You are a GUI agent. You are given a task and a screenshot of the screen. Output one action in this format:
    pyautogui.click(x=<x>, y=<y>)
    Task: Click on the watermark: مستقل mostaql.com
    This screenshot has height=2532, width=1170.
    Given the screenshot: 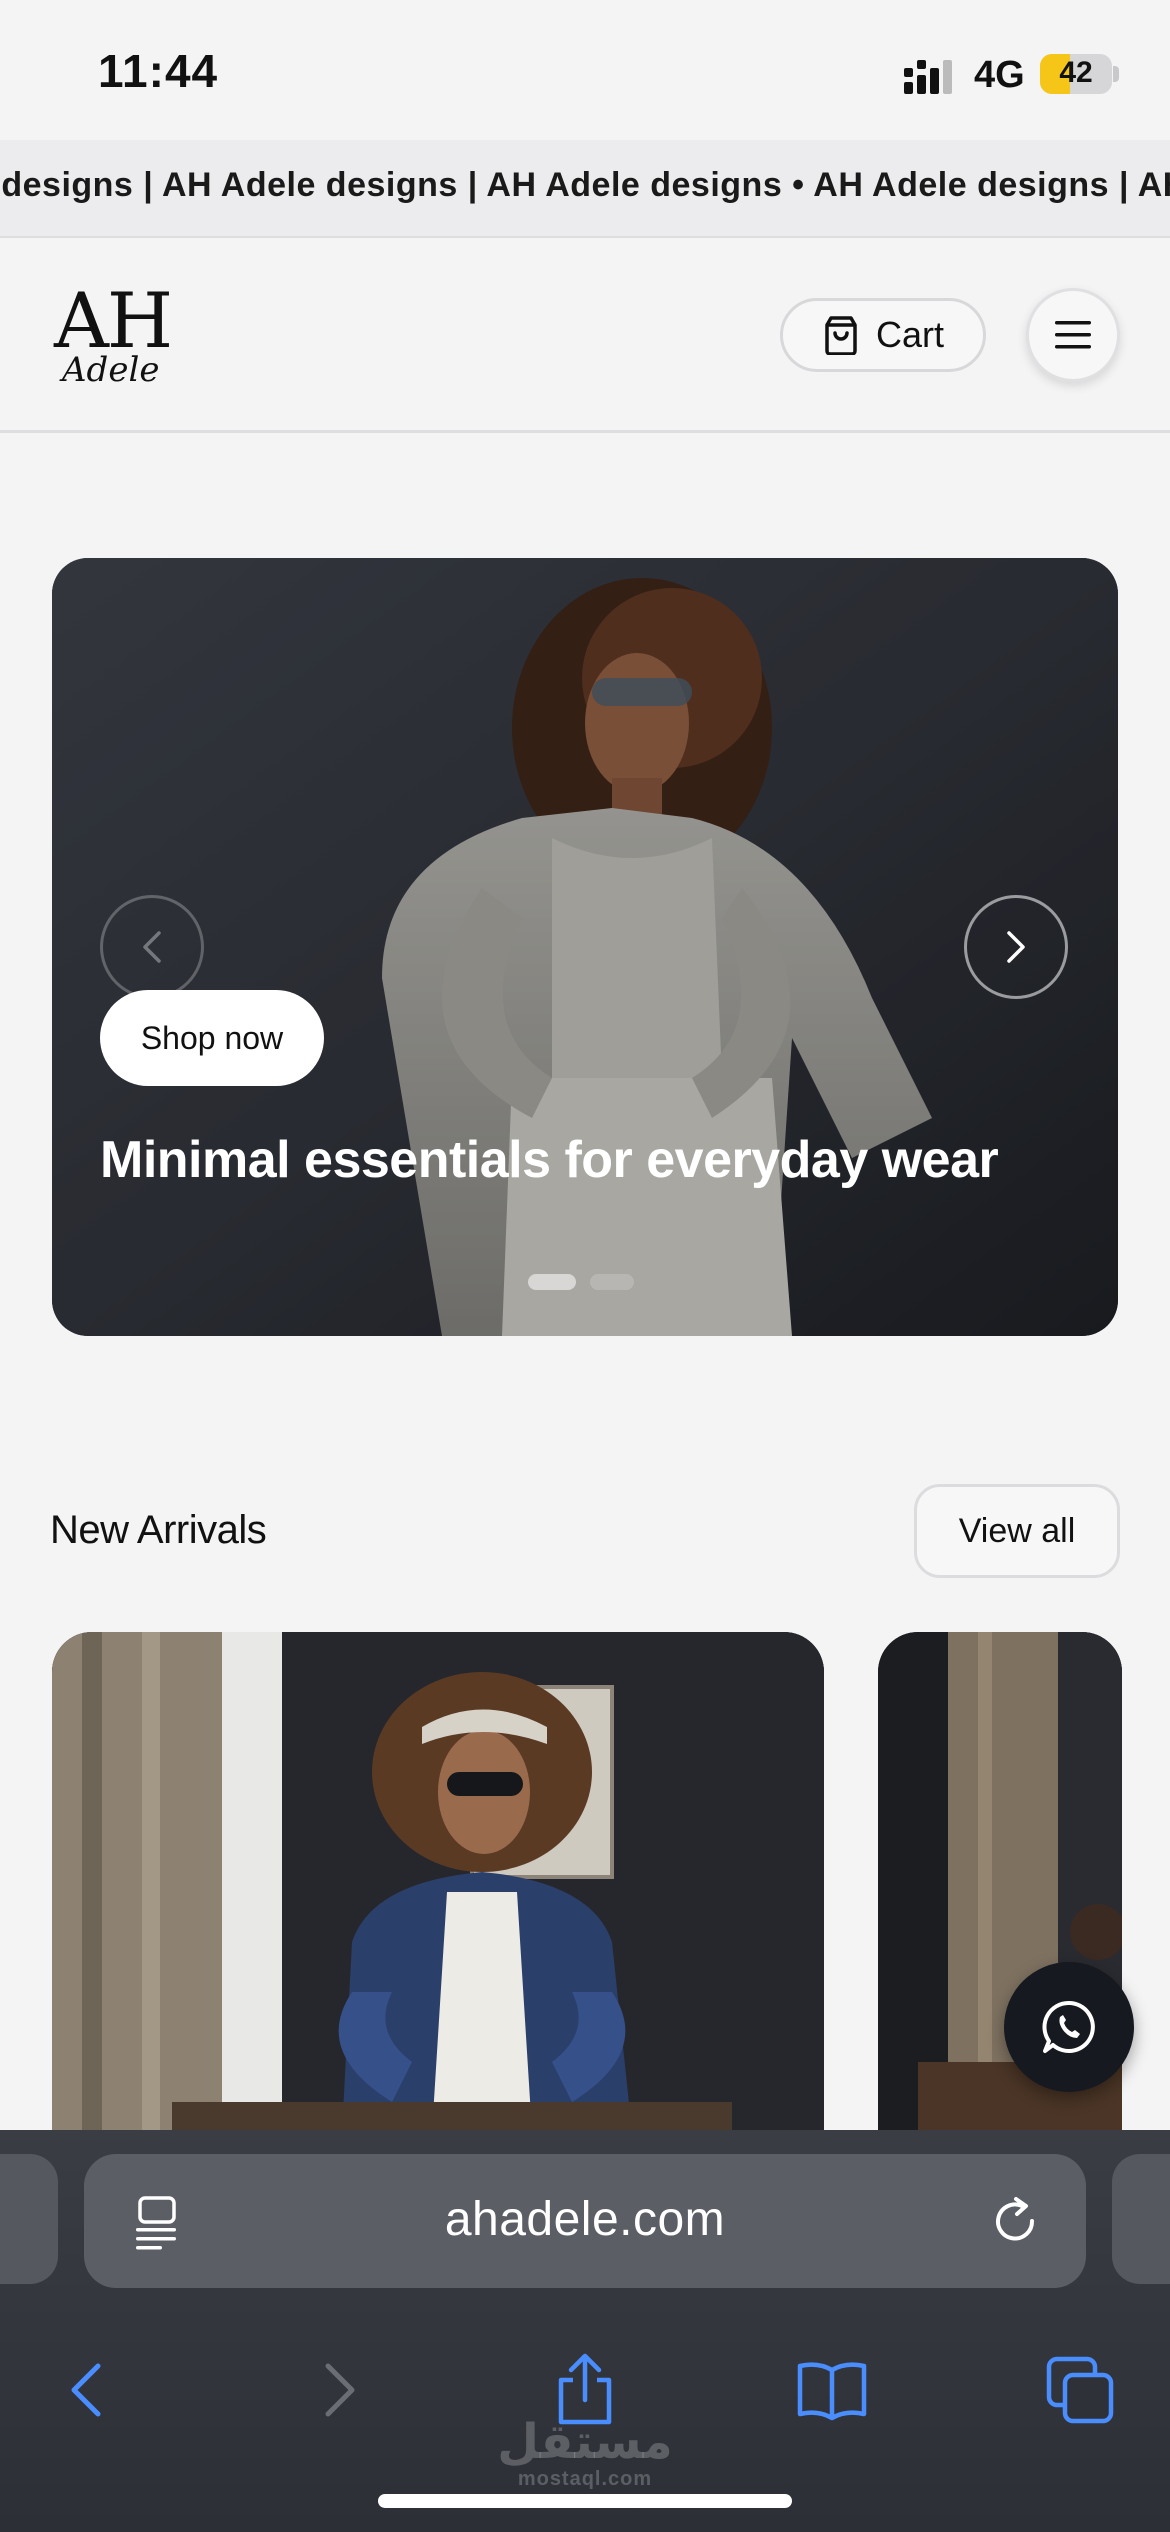 What is the action you would take?
    pyautogui.click(x=585, y=2454)
    